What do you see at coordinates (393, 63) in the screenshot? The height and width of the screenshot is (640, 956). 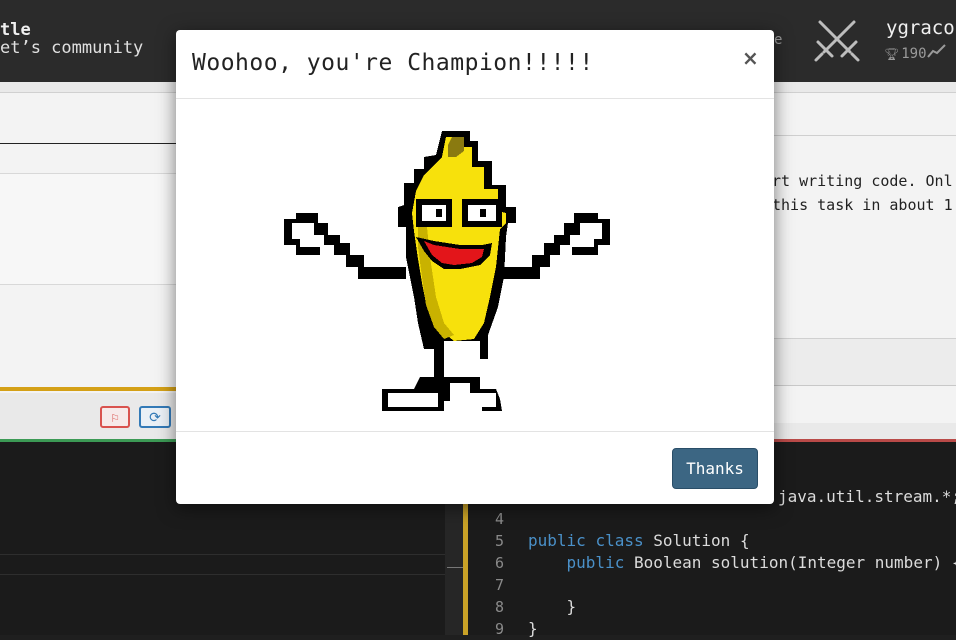 I see `modal-title: Woohoo, you're Champion!!!!!` at bounding box center [393, 63].